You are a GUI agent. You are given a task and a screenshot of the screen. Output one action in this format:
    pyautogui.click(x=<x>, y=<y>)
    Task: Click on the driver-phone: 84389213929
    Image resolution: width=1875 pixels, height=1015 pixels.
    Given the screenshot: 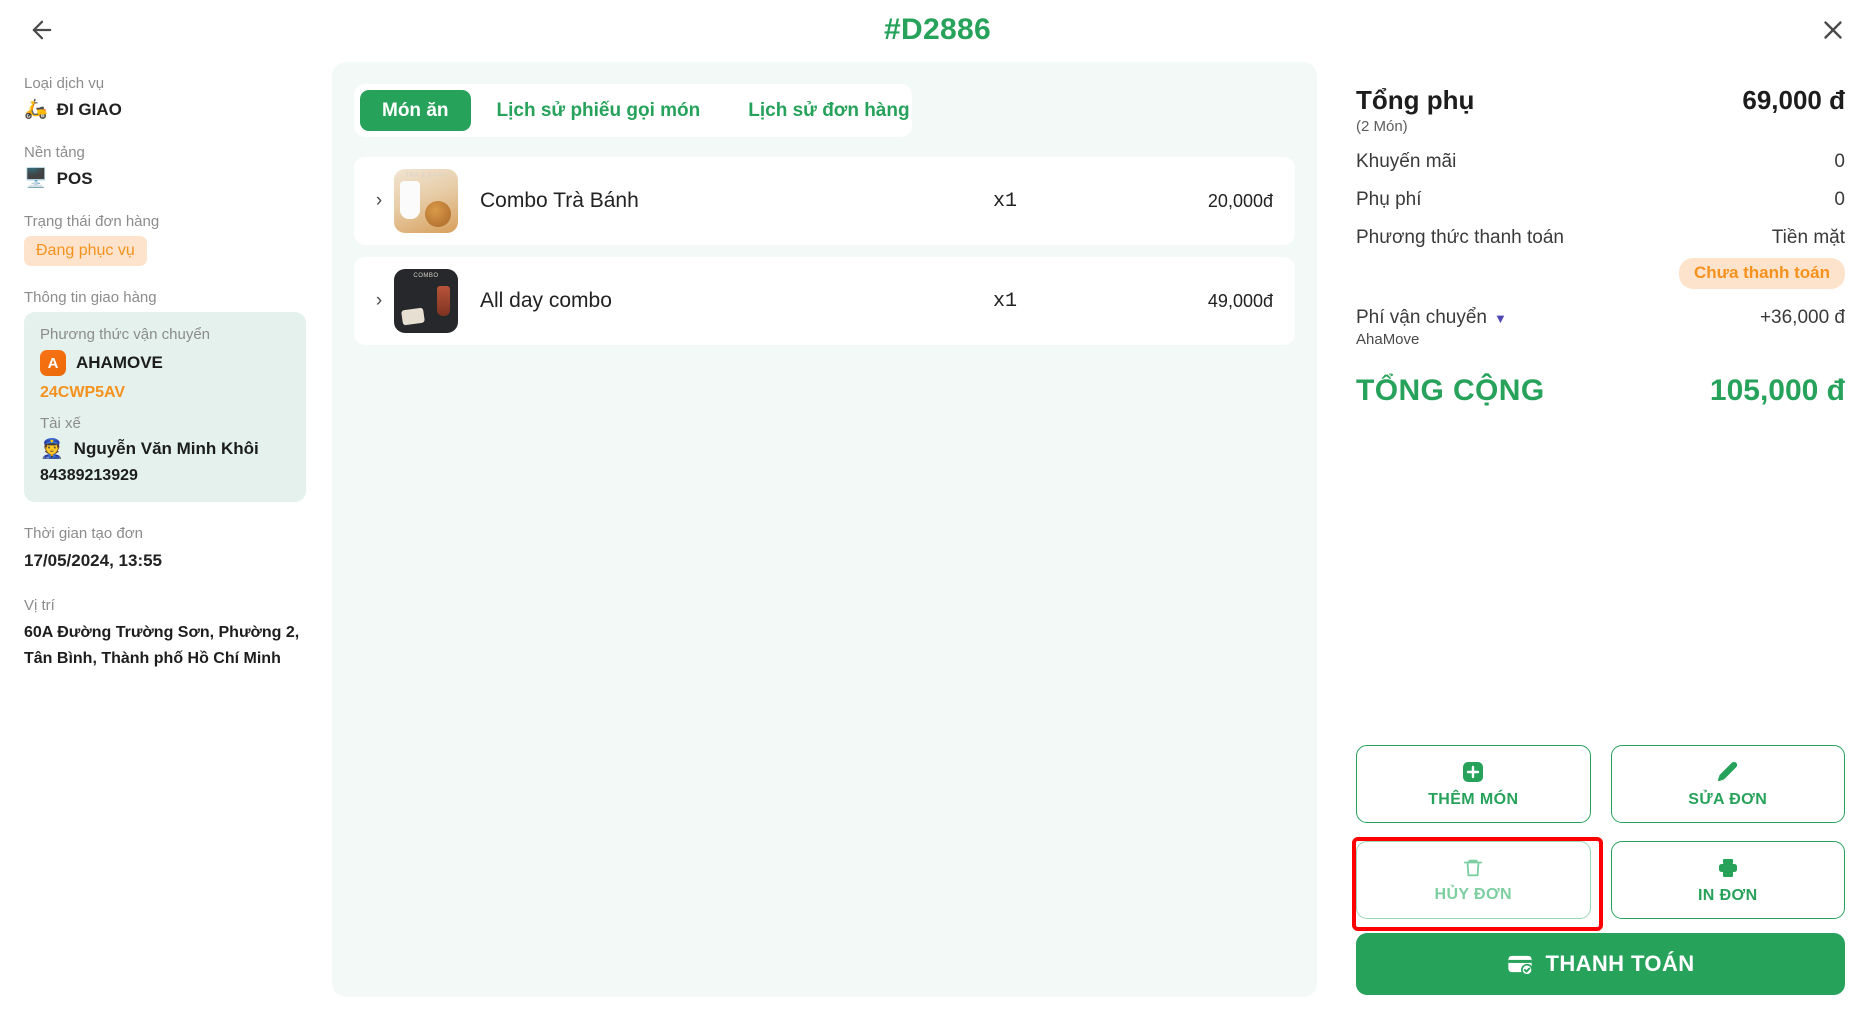 What is the action you would take?
    pyautogui.click(x=165, y=476)
    